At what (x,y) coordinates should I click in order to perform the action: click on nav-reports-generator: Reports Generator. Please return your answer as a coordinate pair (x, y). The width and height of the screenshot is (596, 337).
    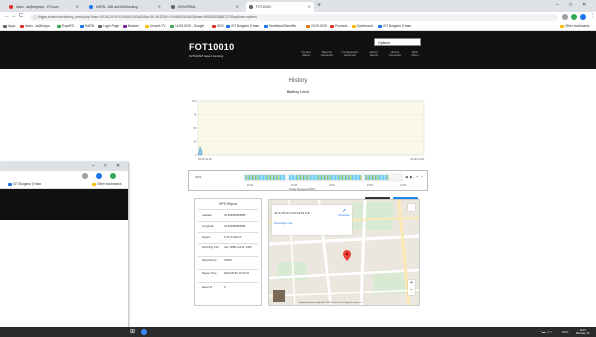
    Looking at the image, I should click on (327, 54).